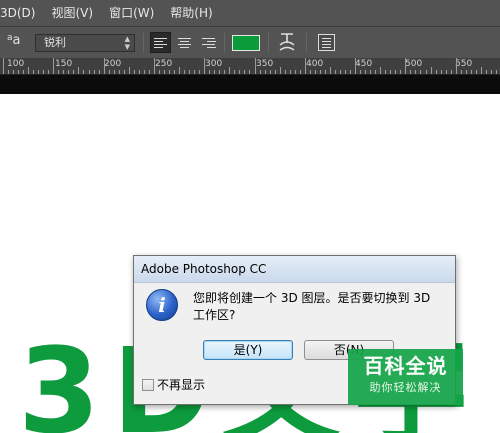 The width and height of the screenshot is (500, 433). I want to click on ruler-label: 250, so click(164, 64).